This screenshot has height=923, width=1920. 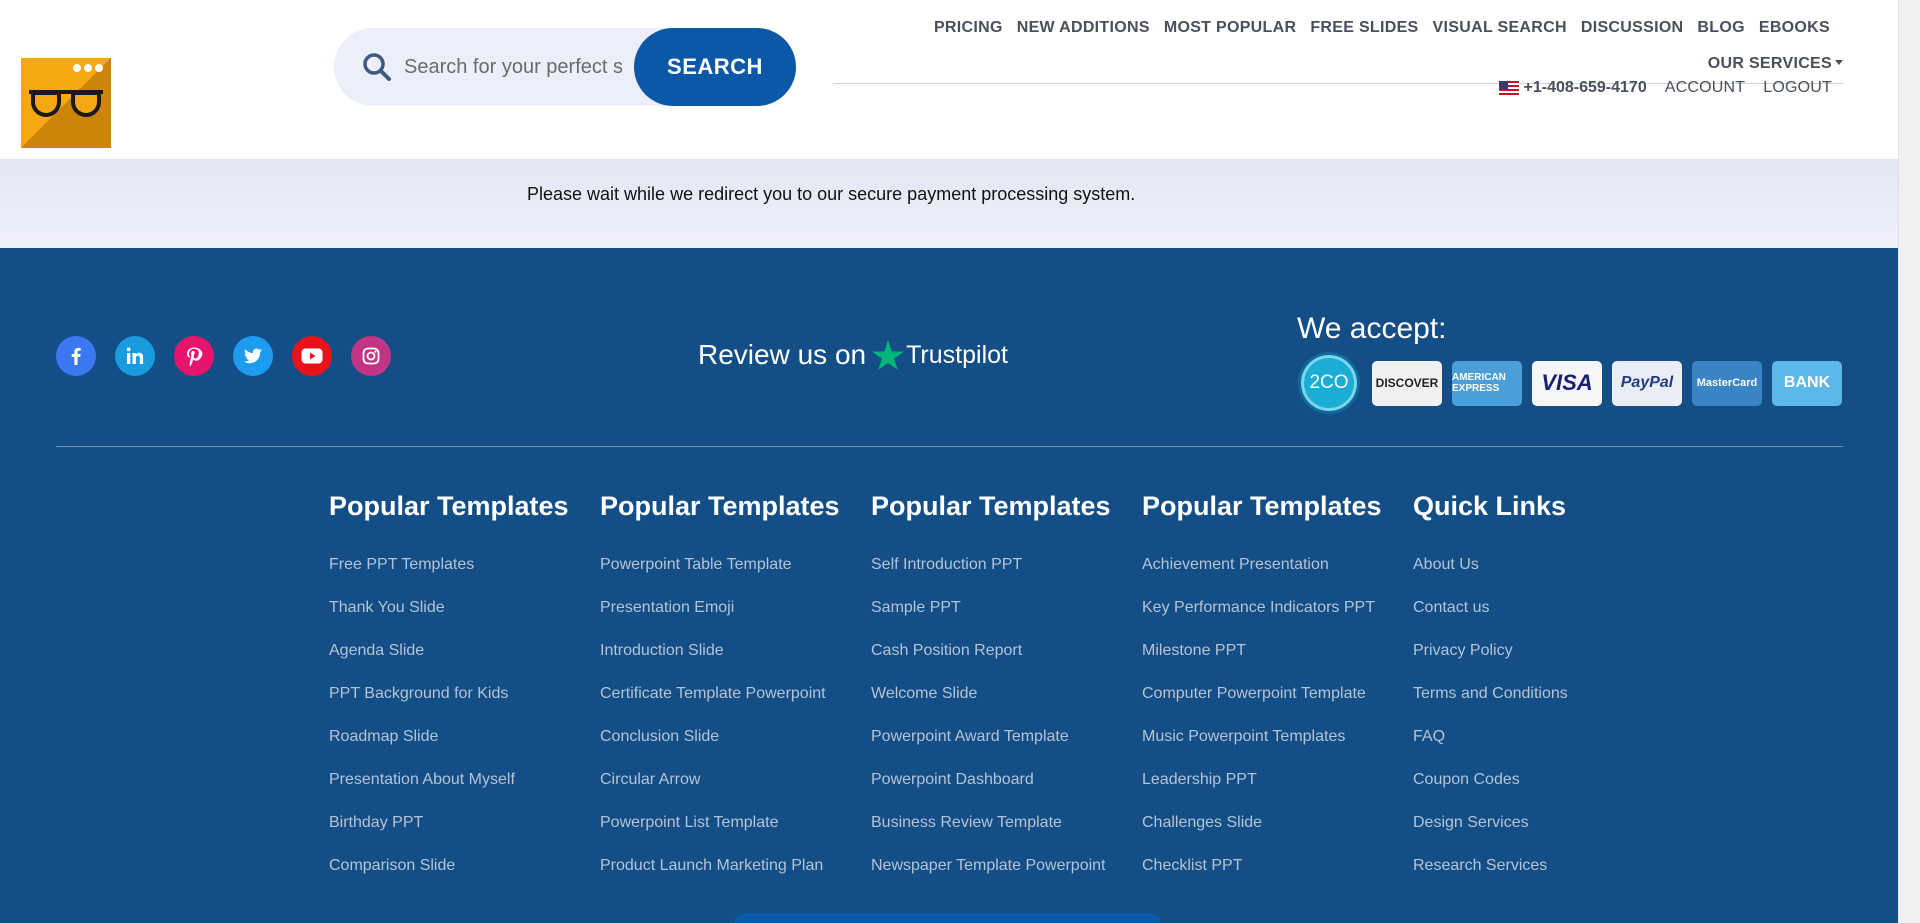 What do you see at coordinates (715, 67) in the screenshot?
I see `search-button: SEARCH` at bounding box center [715, 67].